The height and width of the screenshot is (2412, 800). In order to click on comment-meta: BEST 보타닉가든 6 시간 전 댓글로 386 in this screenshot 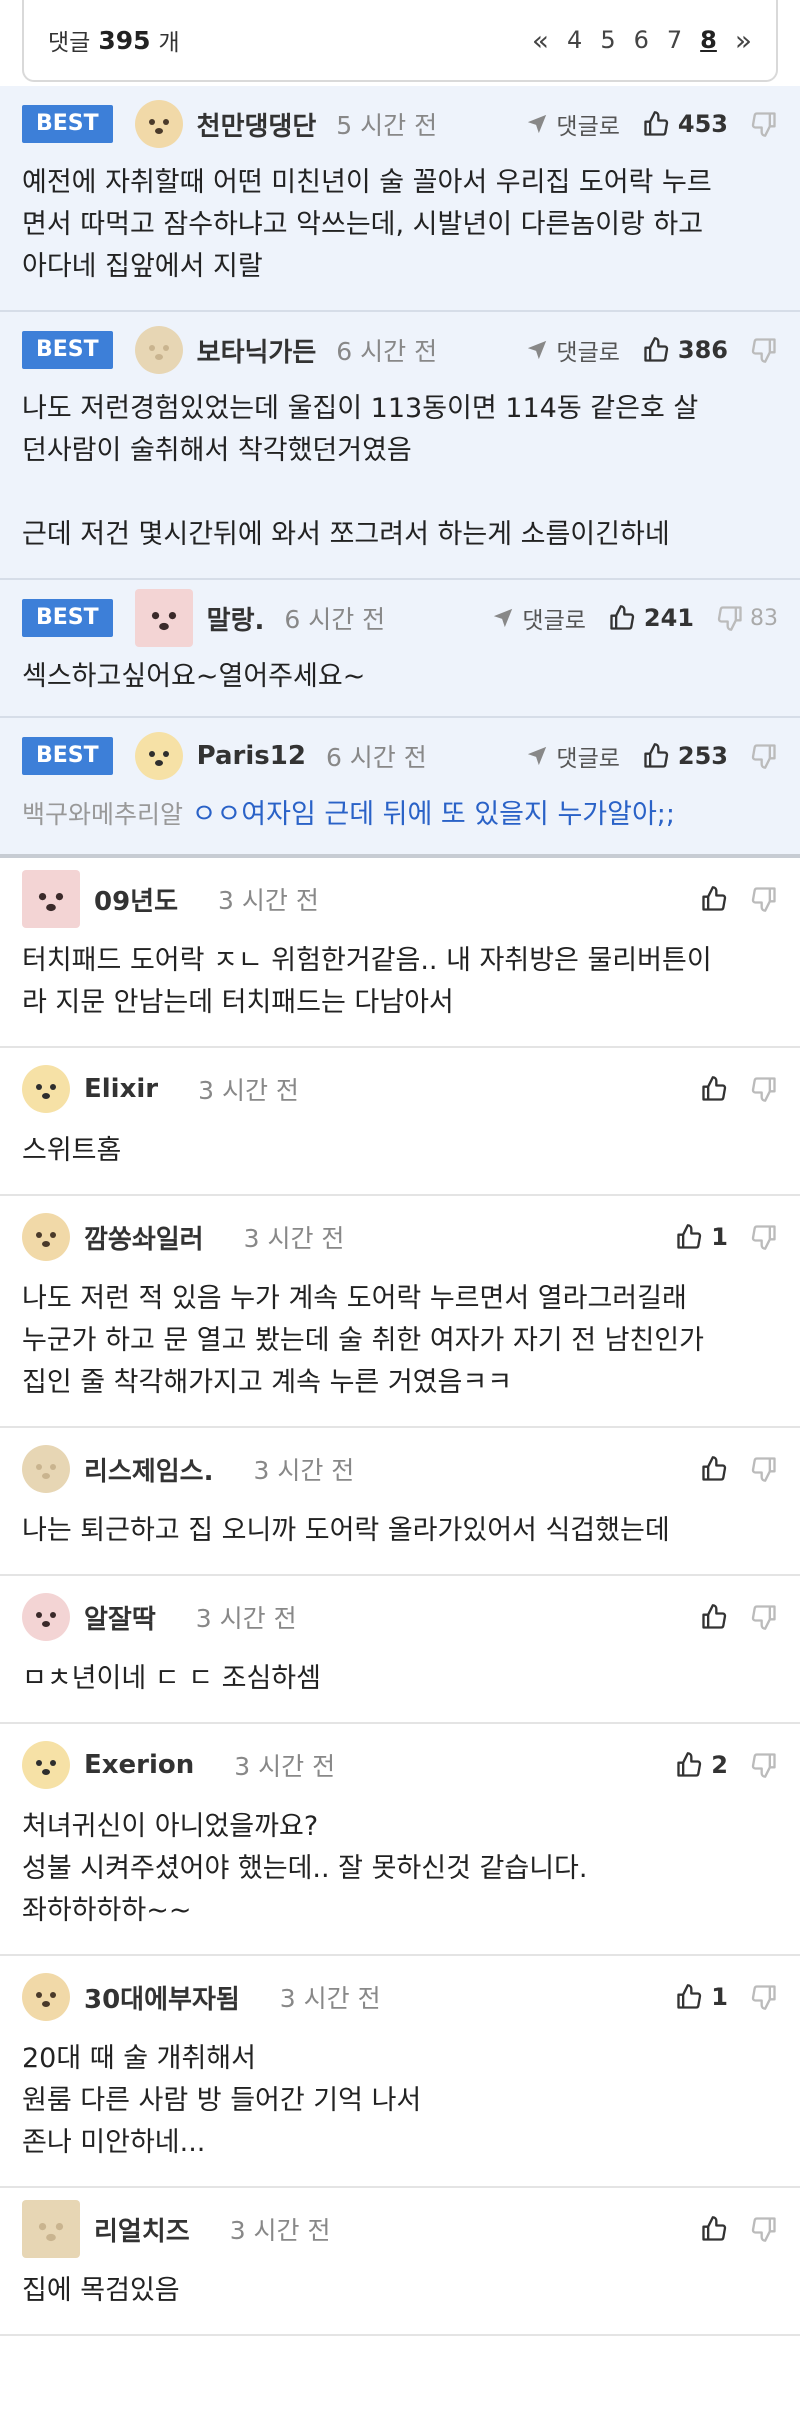, I will do `click(400, 350)`.